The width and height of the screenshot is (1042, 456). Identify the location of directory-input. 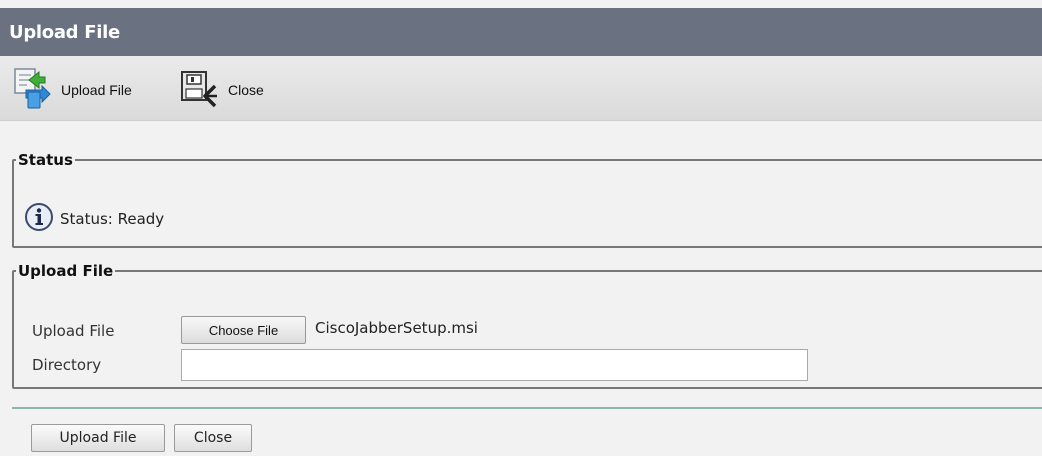
(494, 365).